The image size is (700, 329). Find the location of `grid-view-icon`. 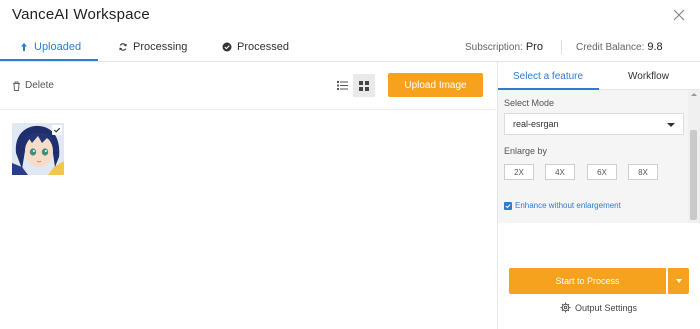

grid-view-icon is located at coordinates (364, 85).